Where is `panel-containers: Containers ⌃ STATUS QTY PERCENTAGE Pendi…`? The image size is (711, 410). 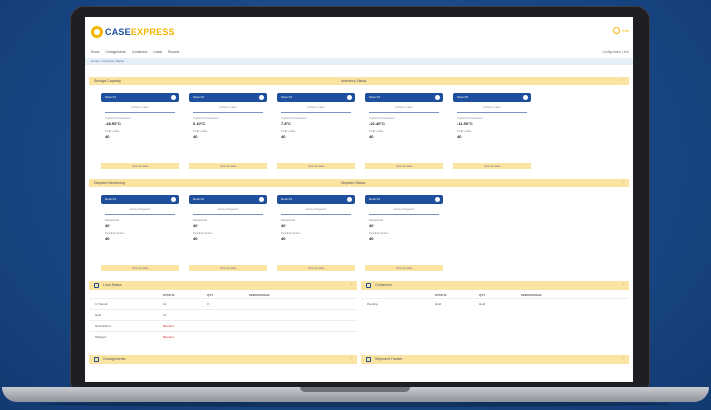 panel-containers: Containers ⌃ STATUS QTY PERCENTAGE Pendi… is located at coordinates (495, 316).